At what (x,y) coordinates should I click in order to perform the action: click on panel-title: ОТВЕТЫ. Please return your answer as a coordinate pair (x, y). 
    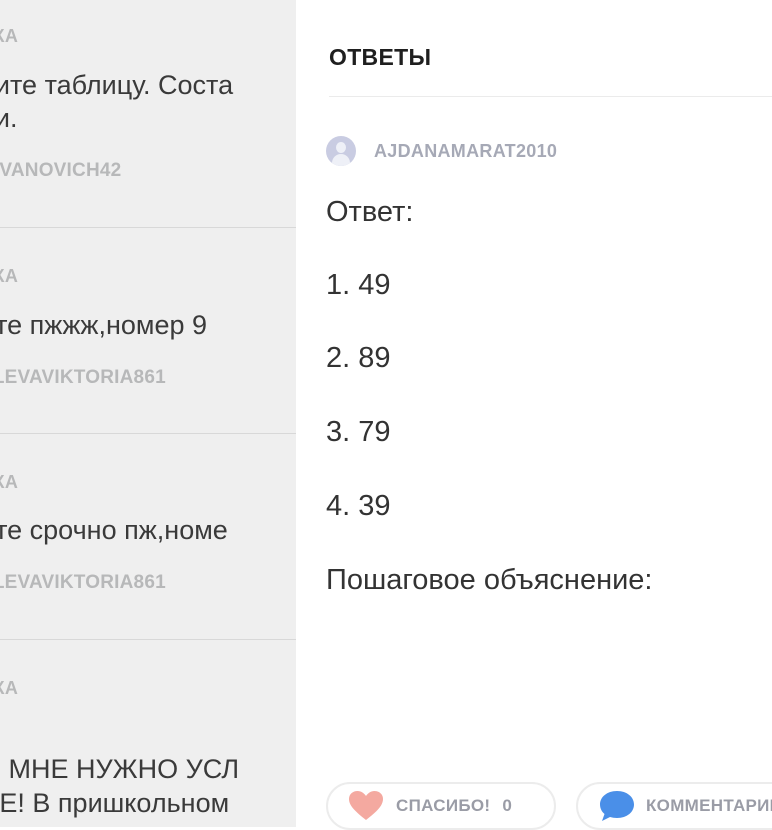
    Looking at the image, I should click on (380, 57).